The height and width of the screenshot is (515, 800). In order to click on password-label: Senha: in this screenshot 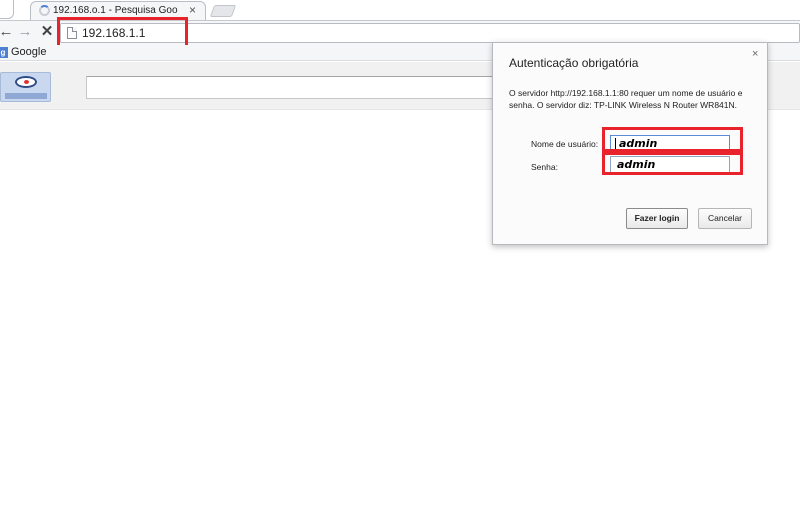, I will do `click(544, 167)`.